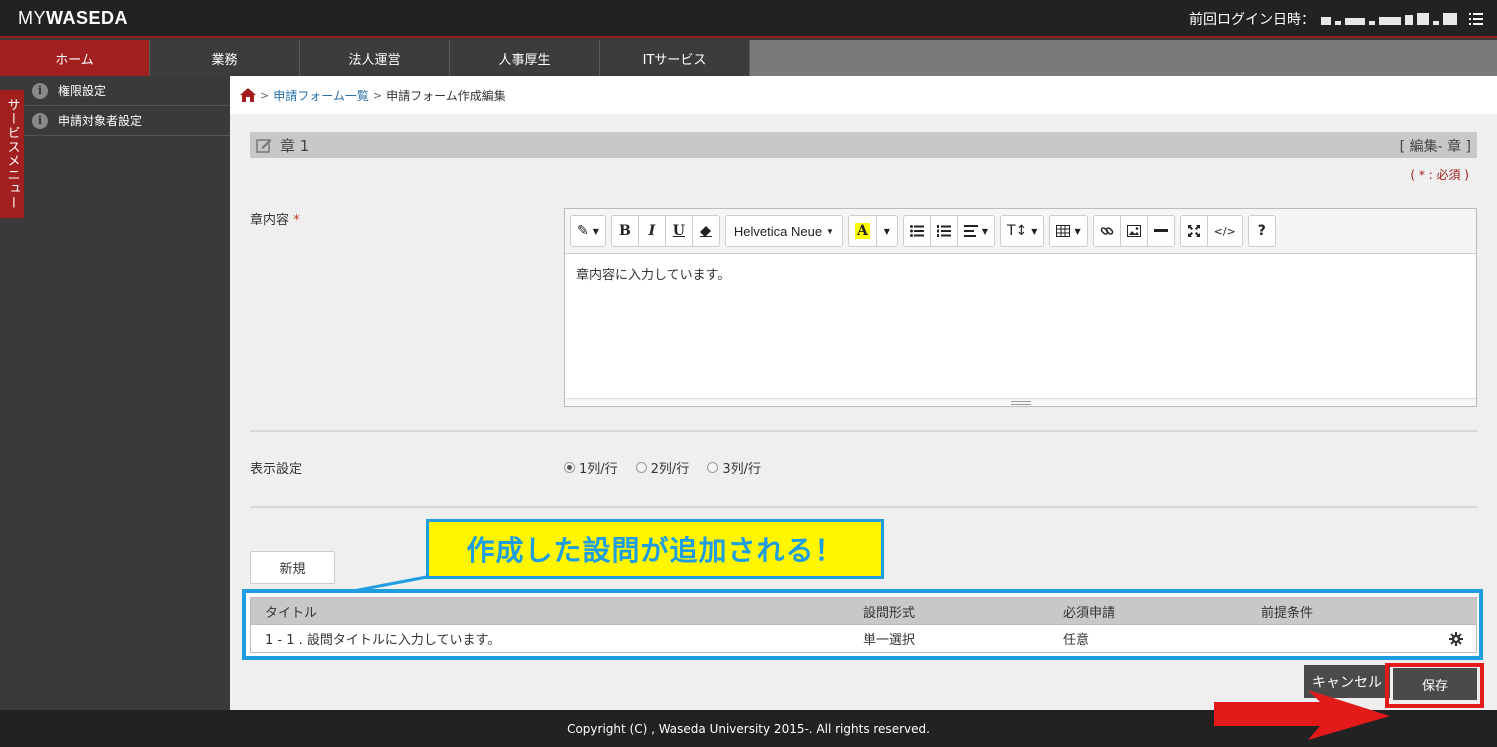 Image resolution: width=1497 pixels, height=747 pixels. I want to click on line-height-icon: T↕, so click(1017, 231).